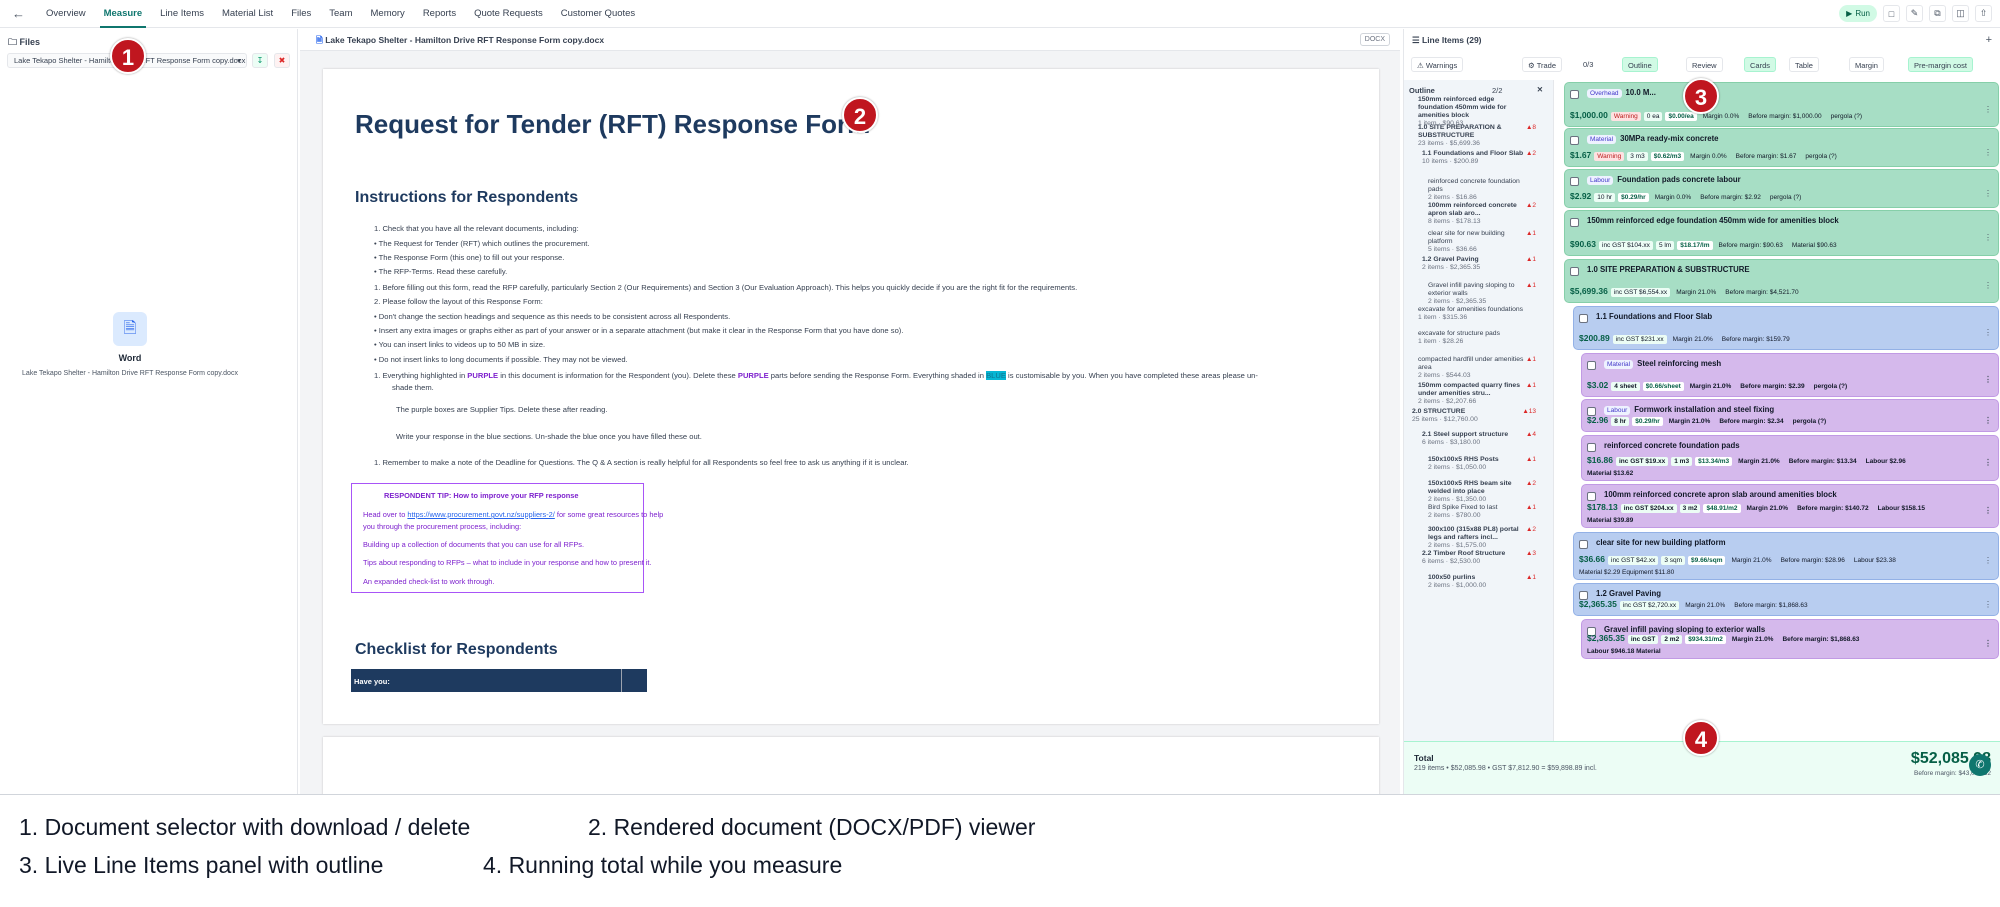 This screenshot has width=2000, height=907. Describe the element at coordinates (1858, 13) in the screenshot. I see `run-button: ▶ Run` at that location.